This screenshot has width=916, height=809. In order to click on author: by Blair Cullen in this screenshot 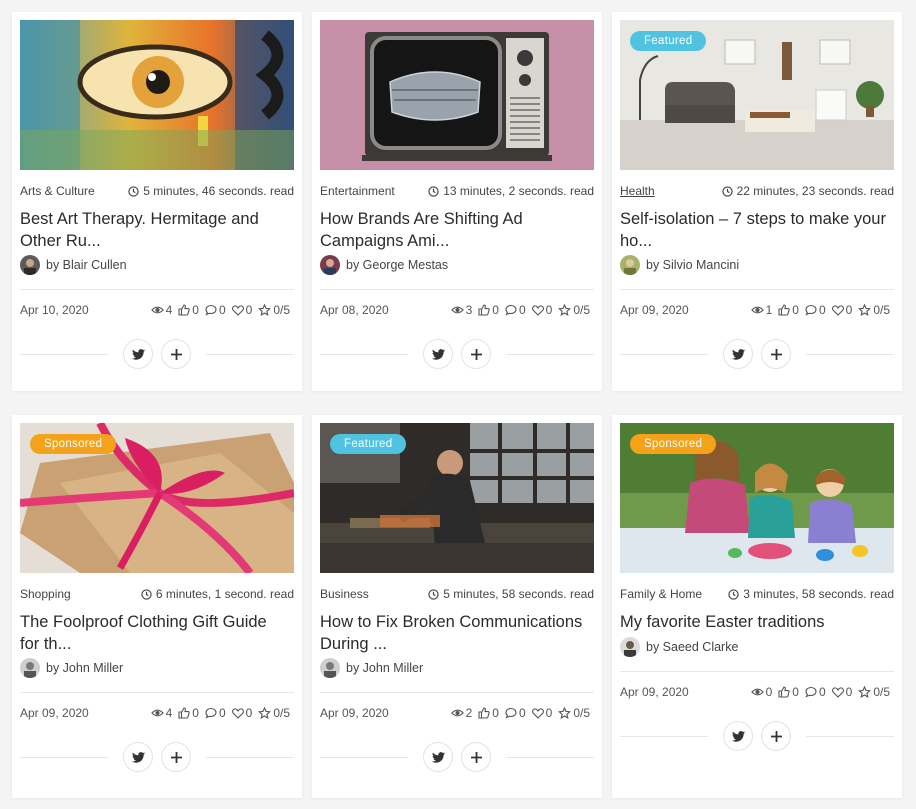, I will do `click(73, 265)`.